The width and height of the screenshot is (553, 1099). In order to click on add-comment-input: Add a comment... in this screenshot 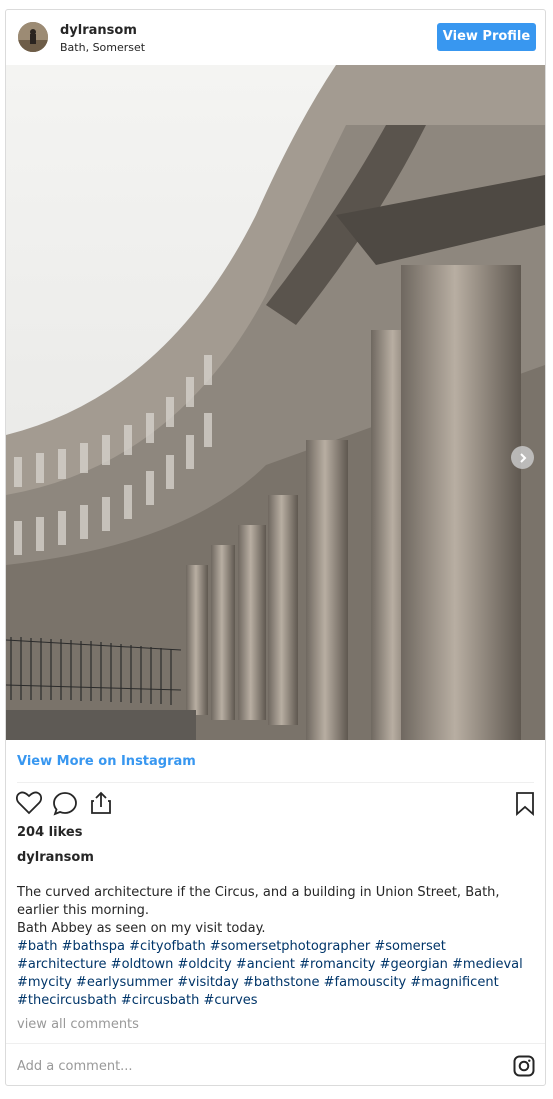, I will do `click(75, 1066)`.